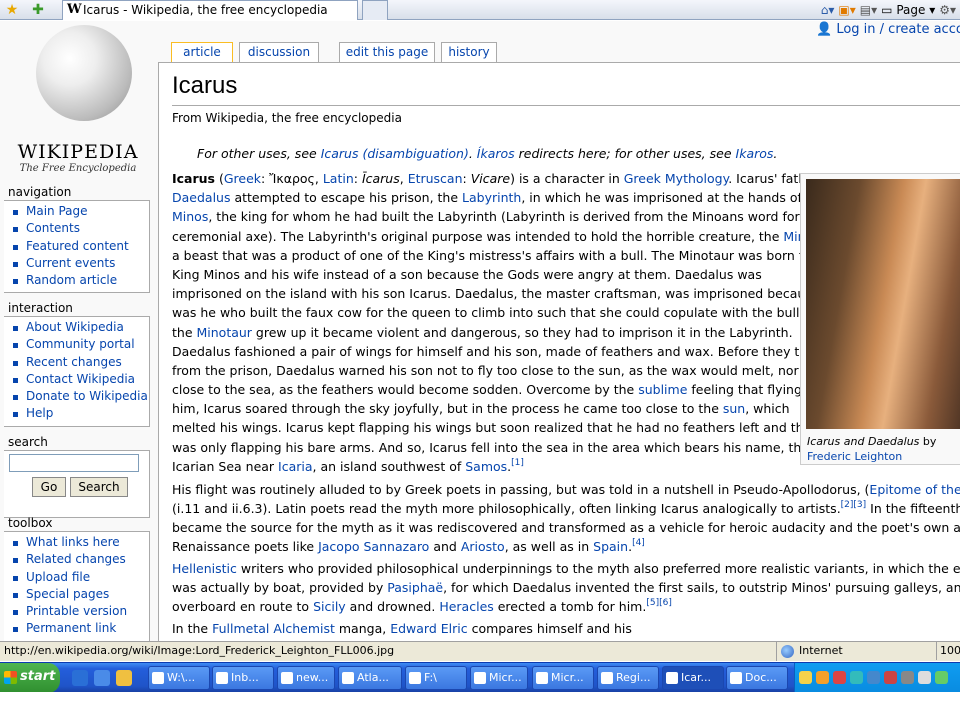  What do you see at coordinates (610, 546) in the screenshot?
I see `article-link: Spain` at bounding box center [610, 546].